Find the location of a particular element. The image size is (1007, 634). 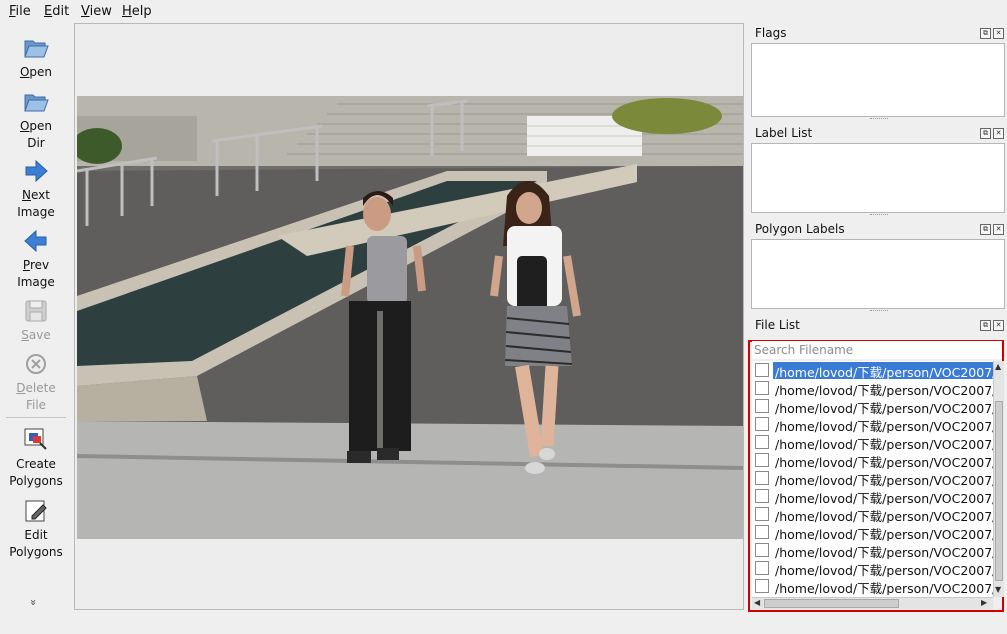

status-bar is located at coordinates (503, 623).